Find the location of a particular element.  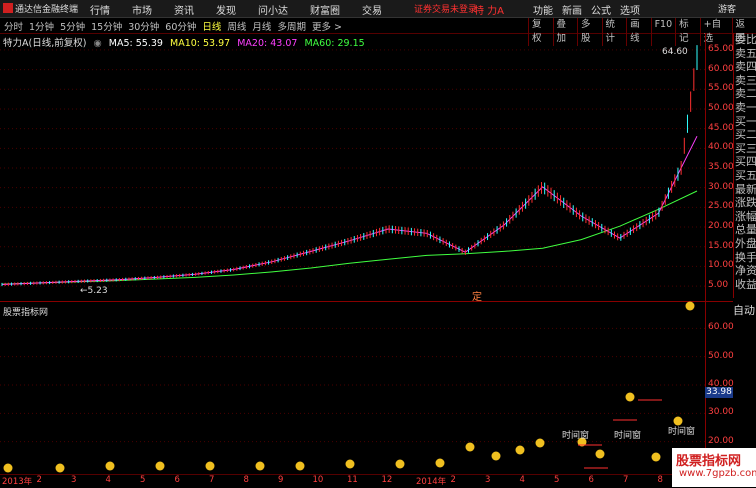

date-tick-label: 11 is located at coordinates (352, 480).